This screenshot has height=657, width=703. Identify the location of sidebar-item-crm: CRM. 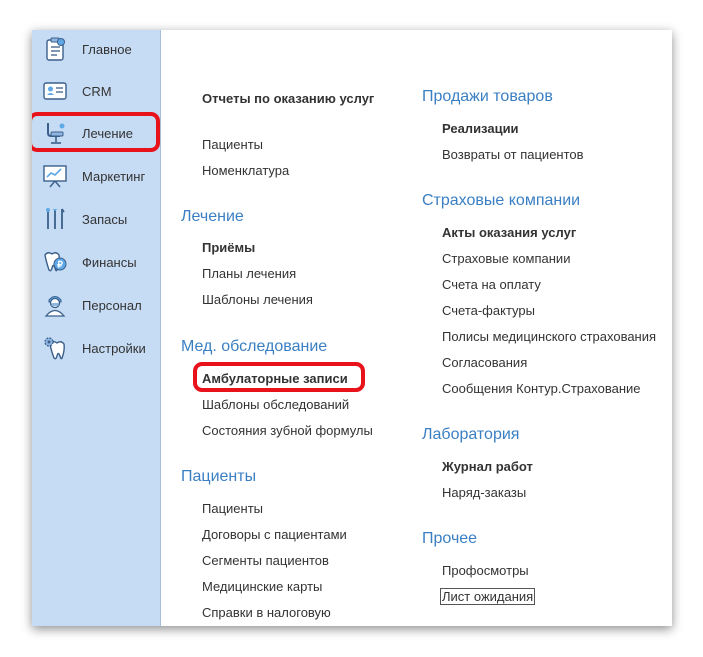
(96, 92).